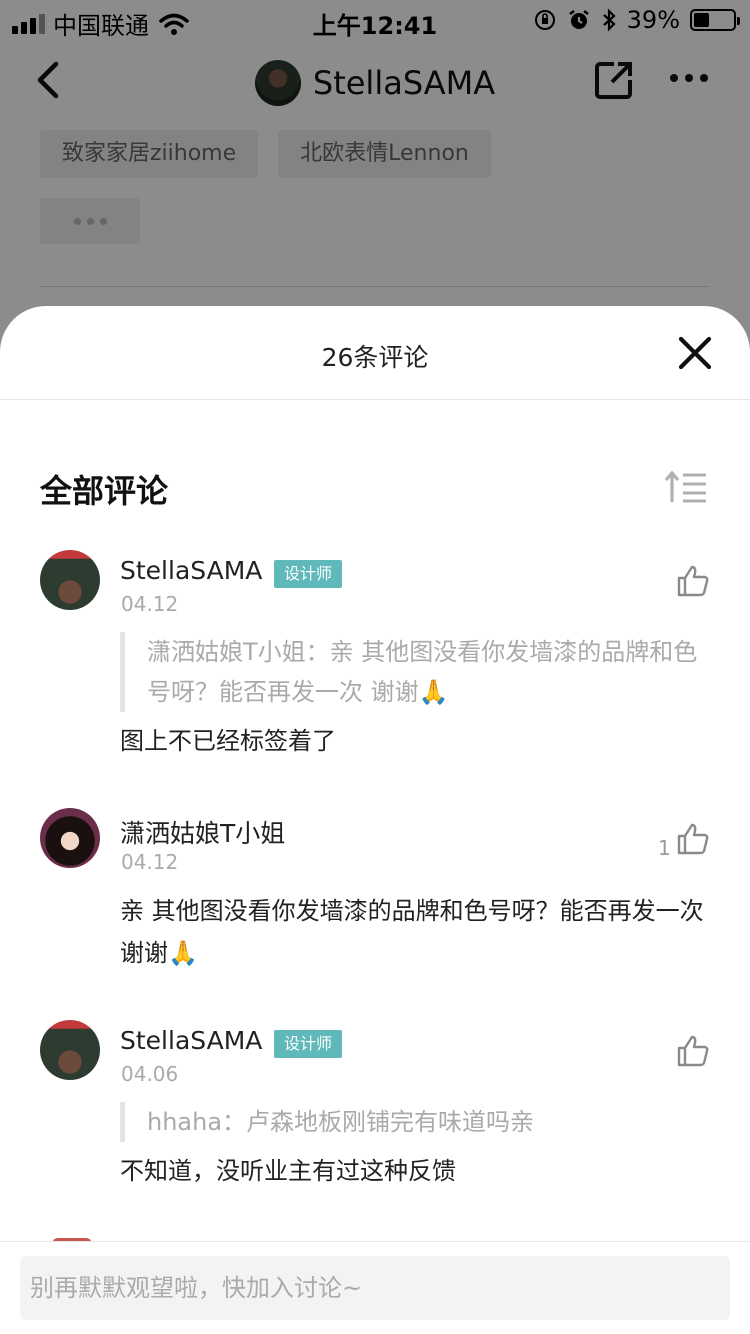  What do you see at coordinates (104, 491) in the screenshot?
I see `section-heading: 全部评论` at bounding box center [104, 491].